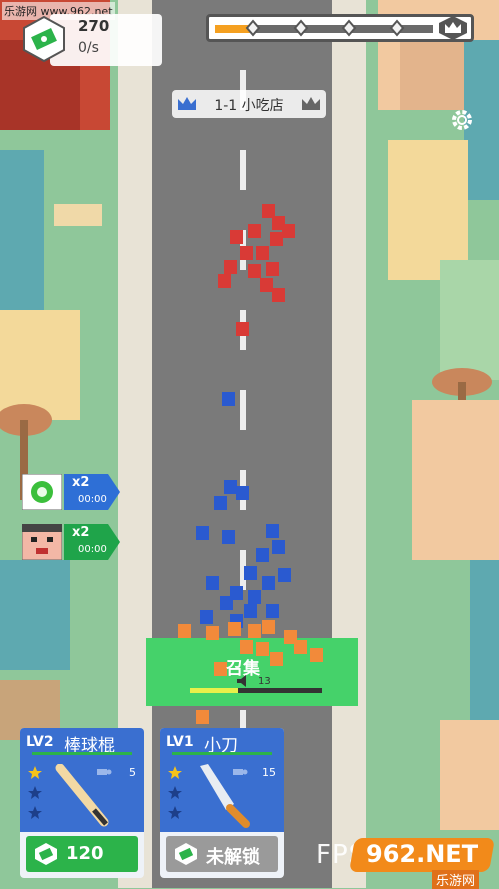  Describe the element at coordinates (40, 742) in the screenshot. I see `card-level: LV2` at that location.